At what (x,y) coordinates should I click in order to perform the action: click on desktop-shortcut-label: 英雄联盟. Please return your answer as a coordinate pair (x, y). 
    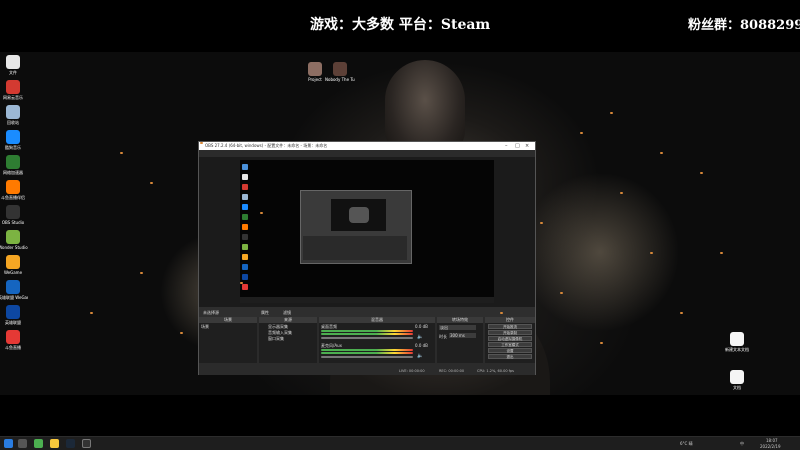
    Looking at the image, I should click on (13, 322).